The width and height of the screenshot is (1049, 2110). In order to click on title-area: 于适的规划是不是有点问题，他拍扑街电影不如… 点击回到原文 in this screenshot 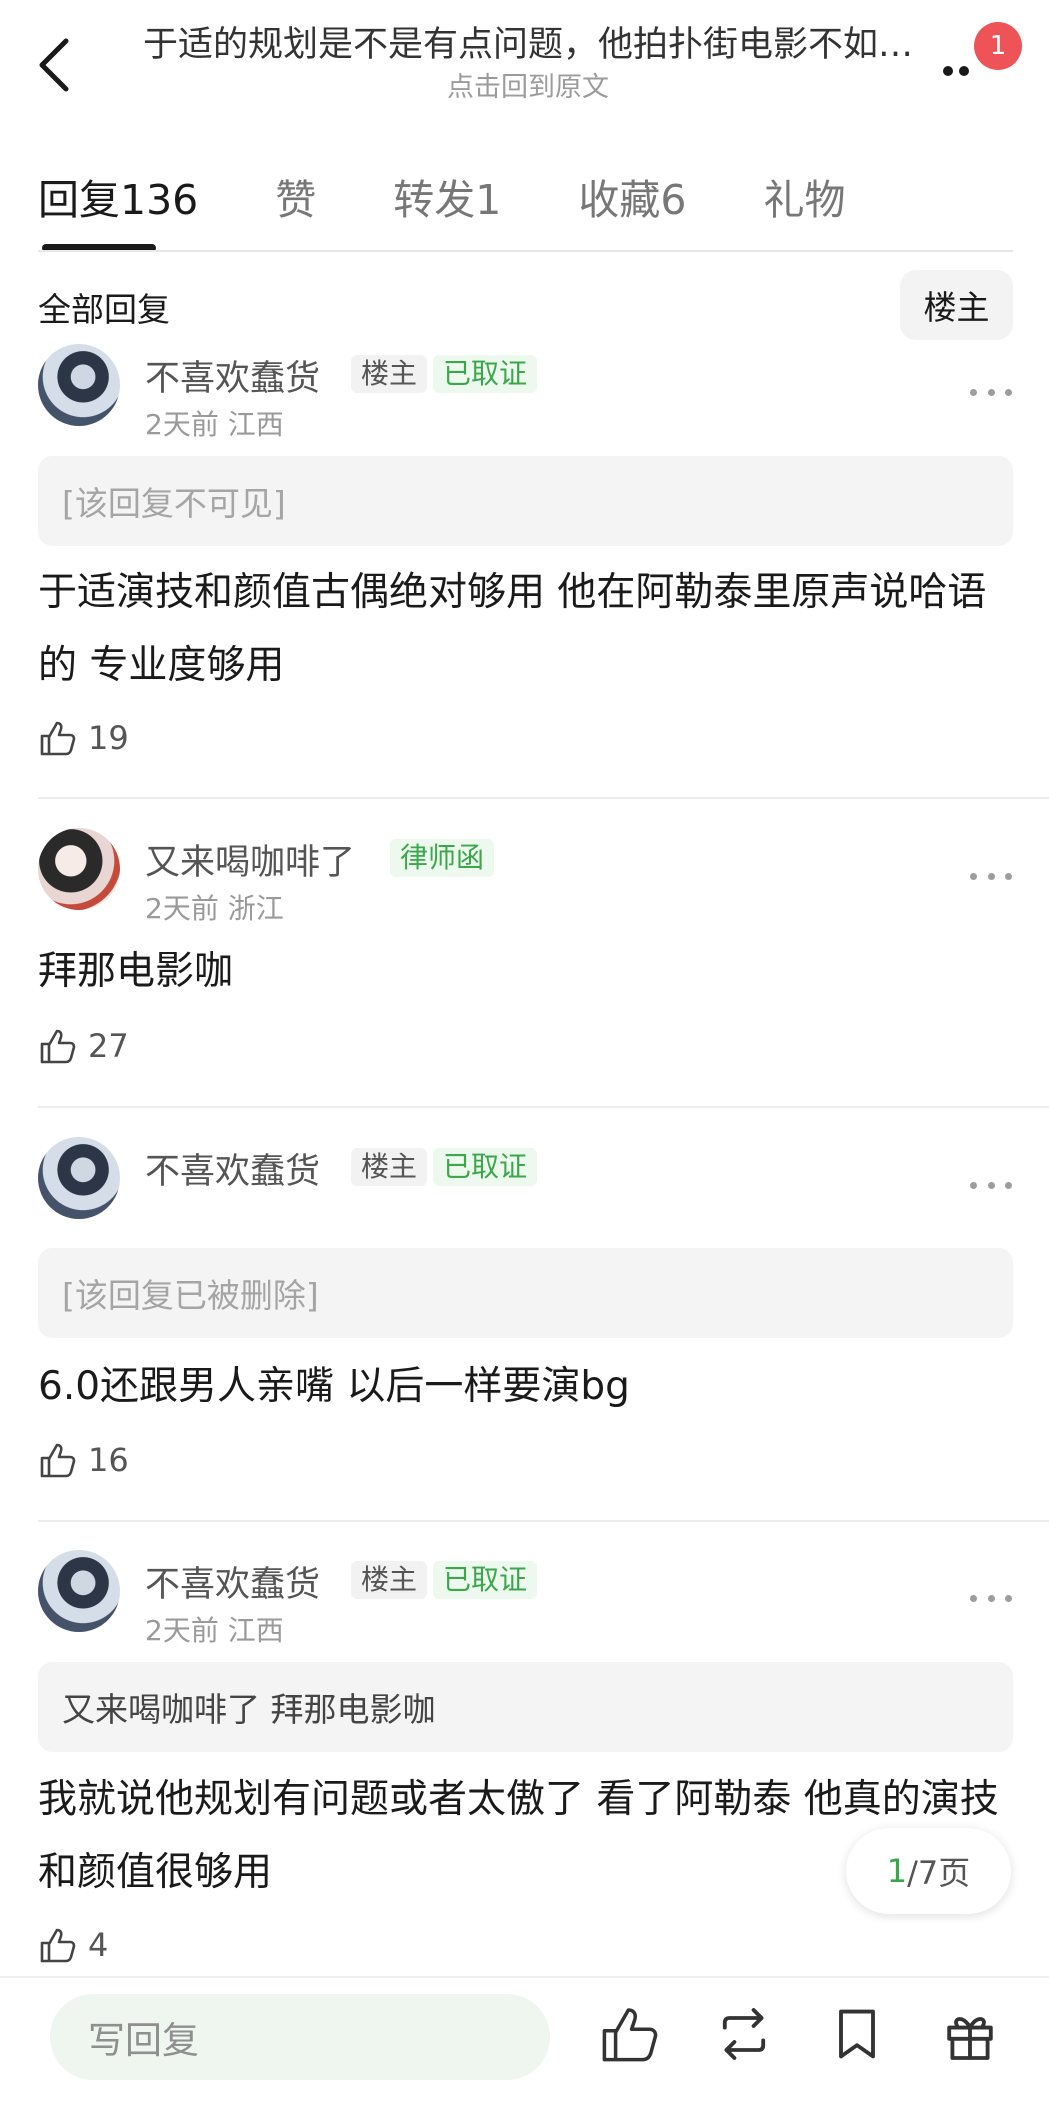, I will do `click(528, 65)`.